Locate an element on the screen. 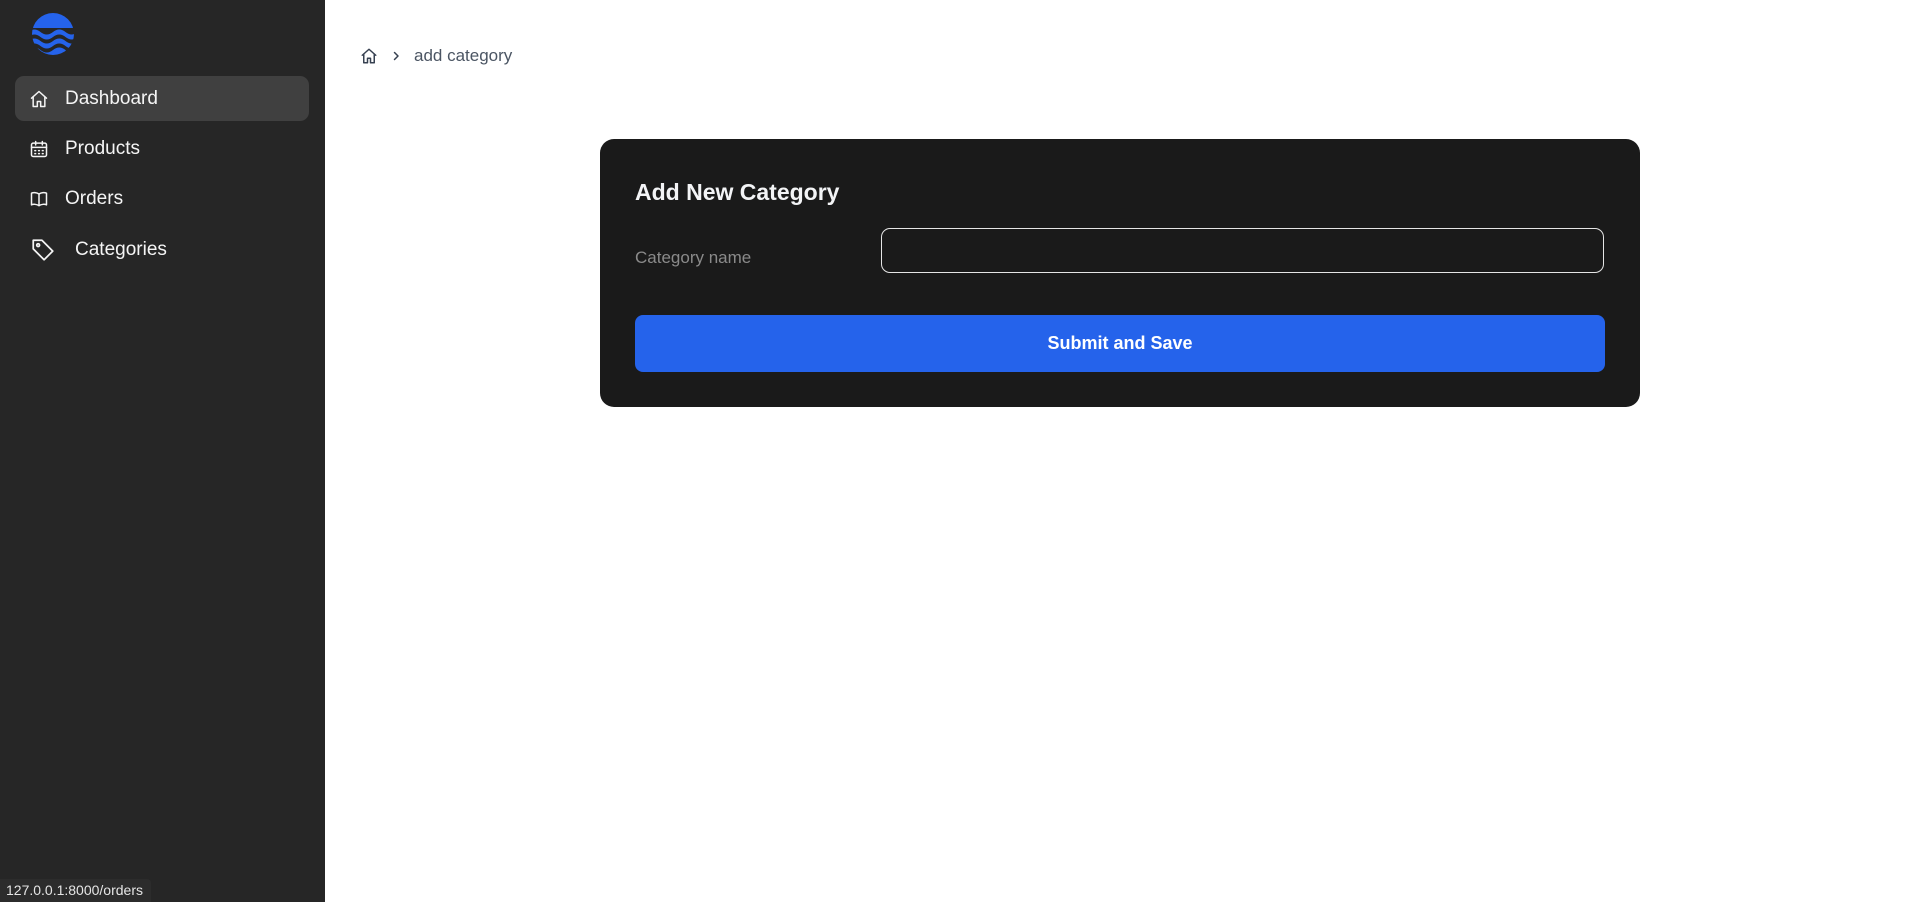  sidebar-item-products: Products is located at coordinates (162, 148).